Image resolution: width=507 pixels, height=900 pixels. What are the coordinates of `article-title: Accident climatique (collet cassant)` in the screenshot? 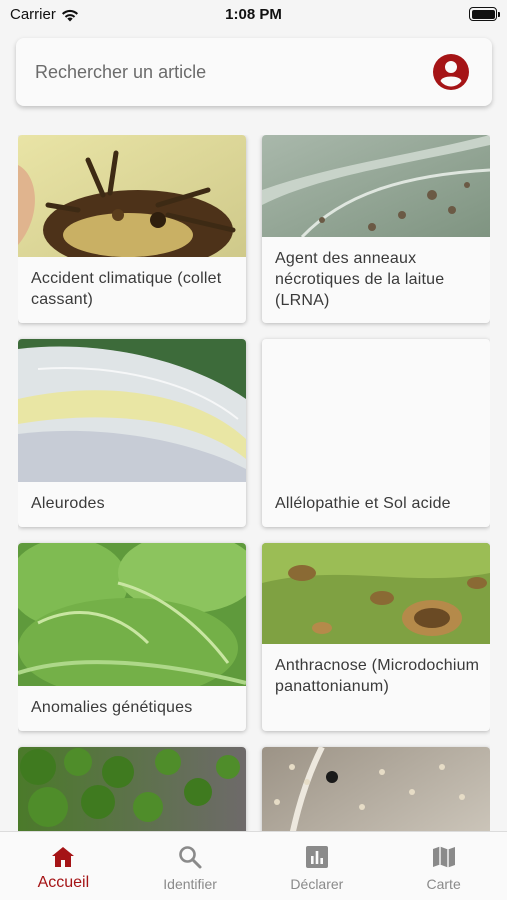 It's located at (126, 289).